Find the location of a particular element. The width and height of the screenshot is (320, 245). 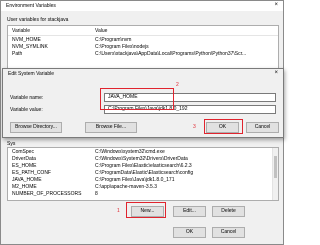

header-divider is located at coordinates (143, 35).